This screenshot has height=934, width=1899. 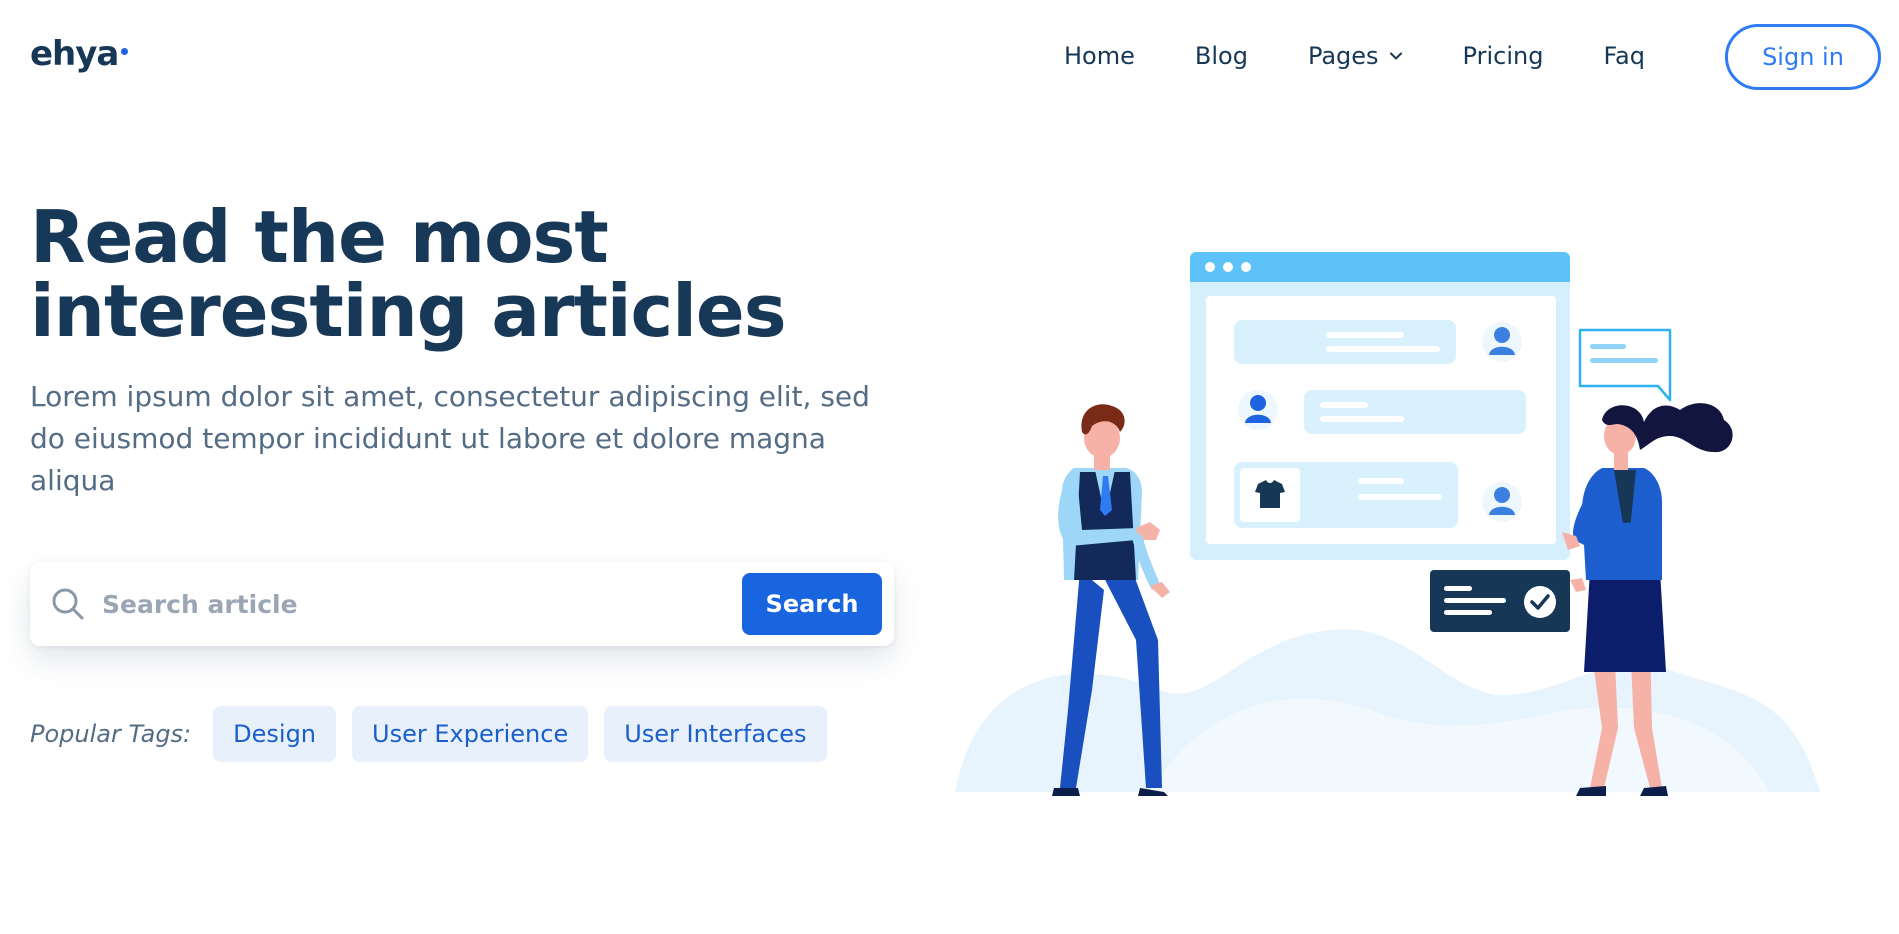 What do you see at coordinates (408, 311) in the screenshot?
I see `hero-title-line-2: interesting articles` at bounding box center [408, 311].